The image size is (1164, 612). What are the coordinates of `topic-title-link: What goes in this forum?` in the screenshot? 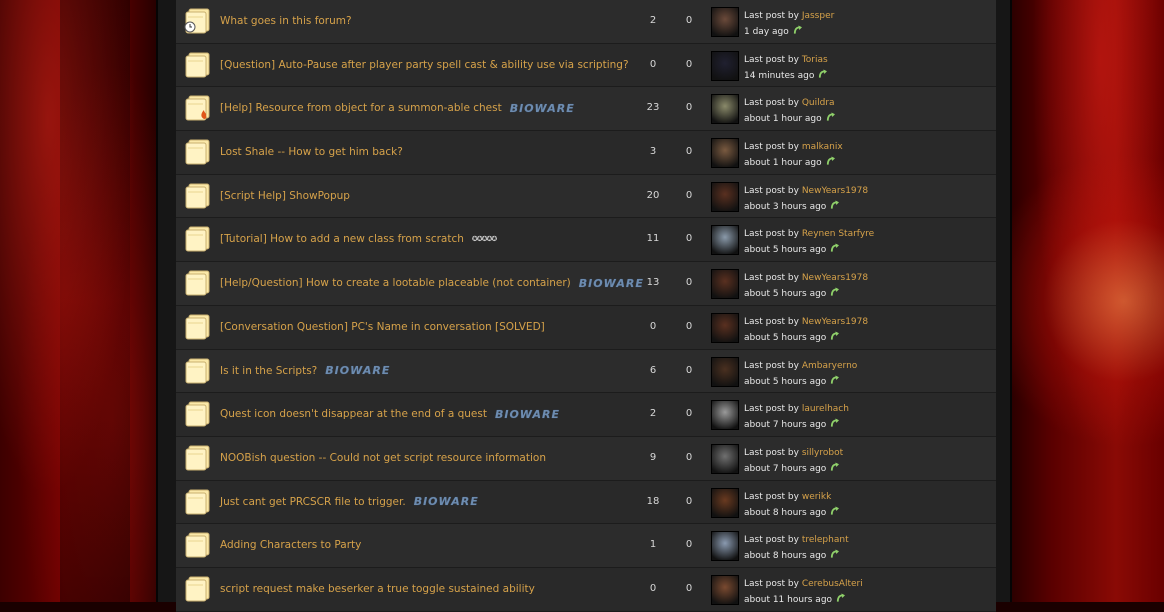 It's located at (286, 21).